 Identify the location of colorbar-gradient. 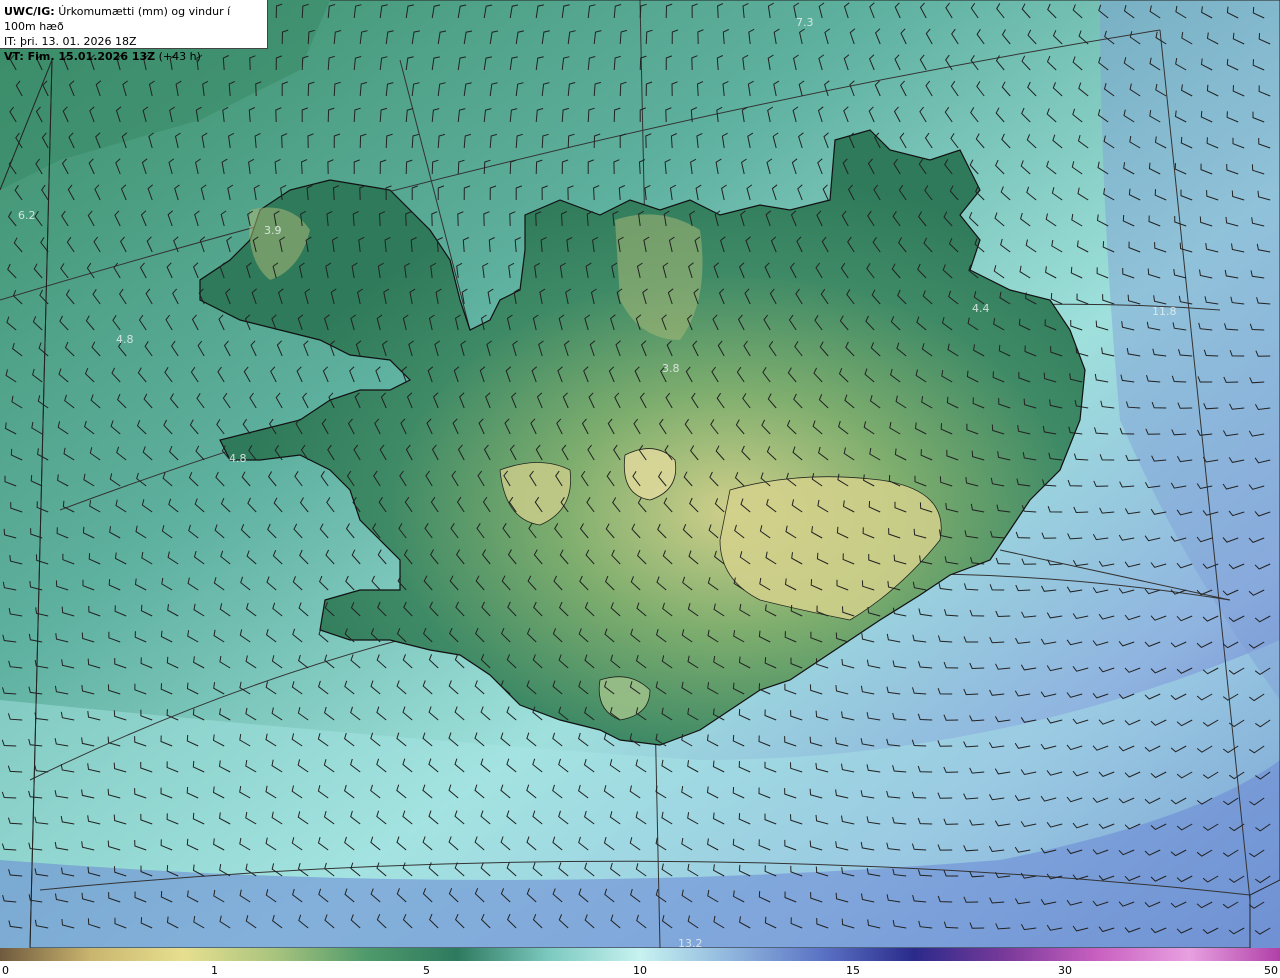
(640, 954).